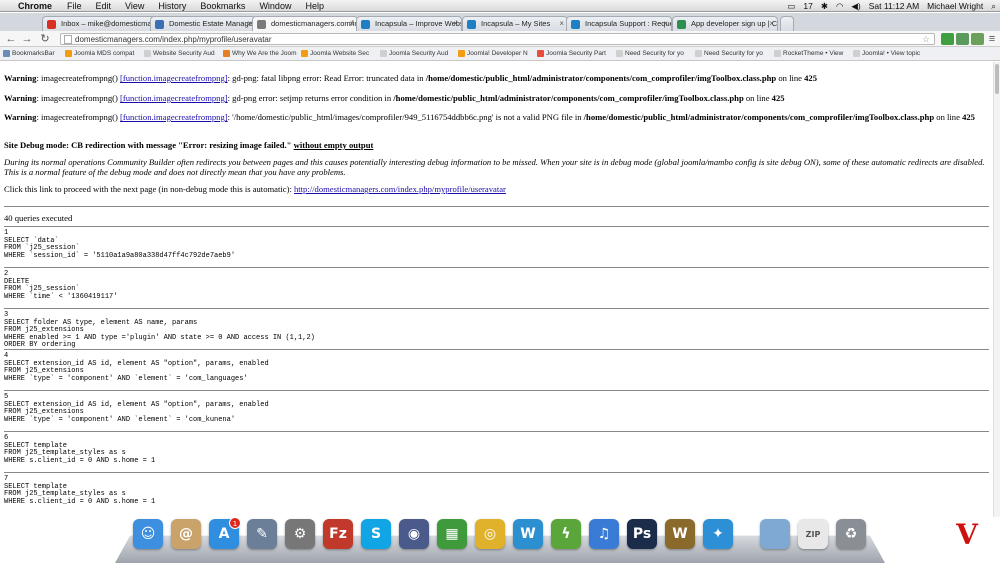 This screenshot has width=1000, height=563. I want to click on v-logo-icon: V, so click(967, 536).